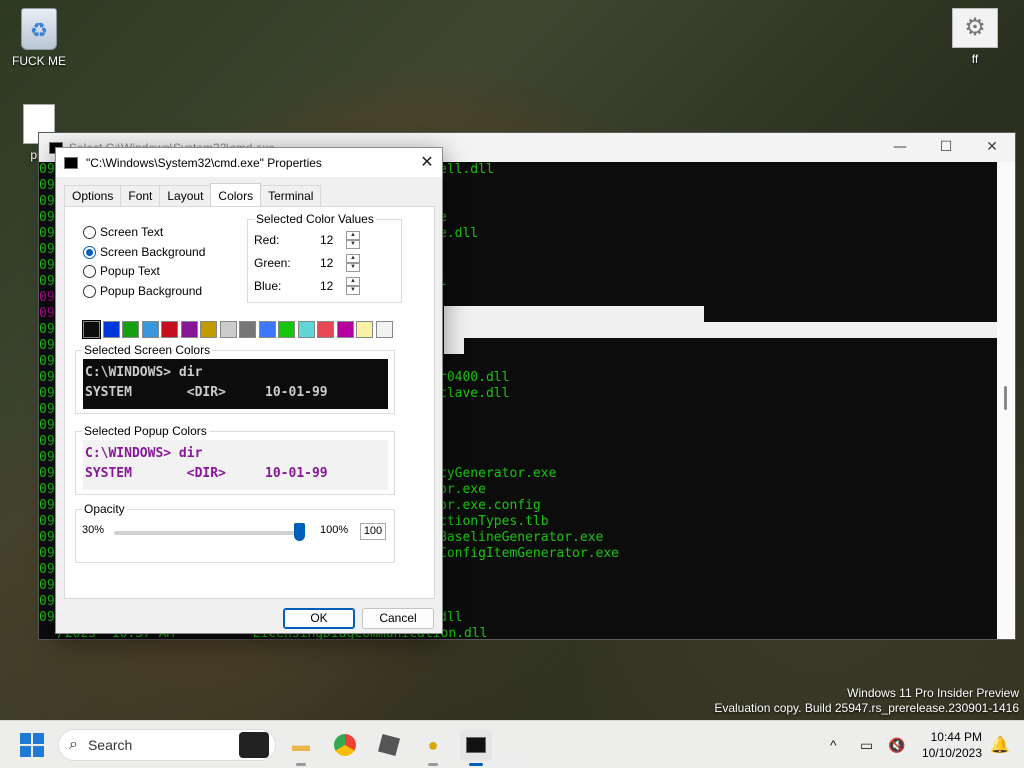  I want to click on cmd-line: e.dll, so click(459, 233).